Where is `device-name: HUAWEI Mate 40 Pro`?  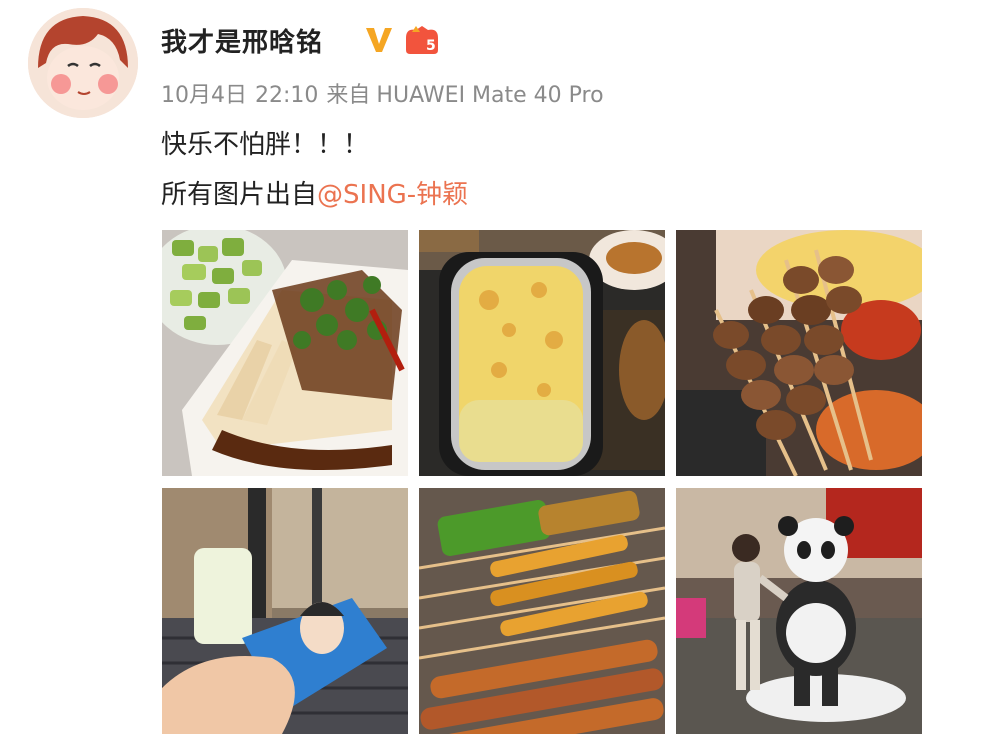
device-name: HUAWEI Mate 40 Pro is located at coordinates (489, 95).